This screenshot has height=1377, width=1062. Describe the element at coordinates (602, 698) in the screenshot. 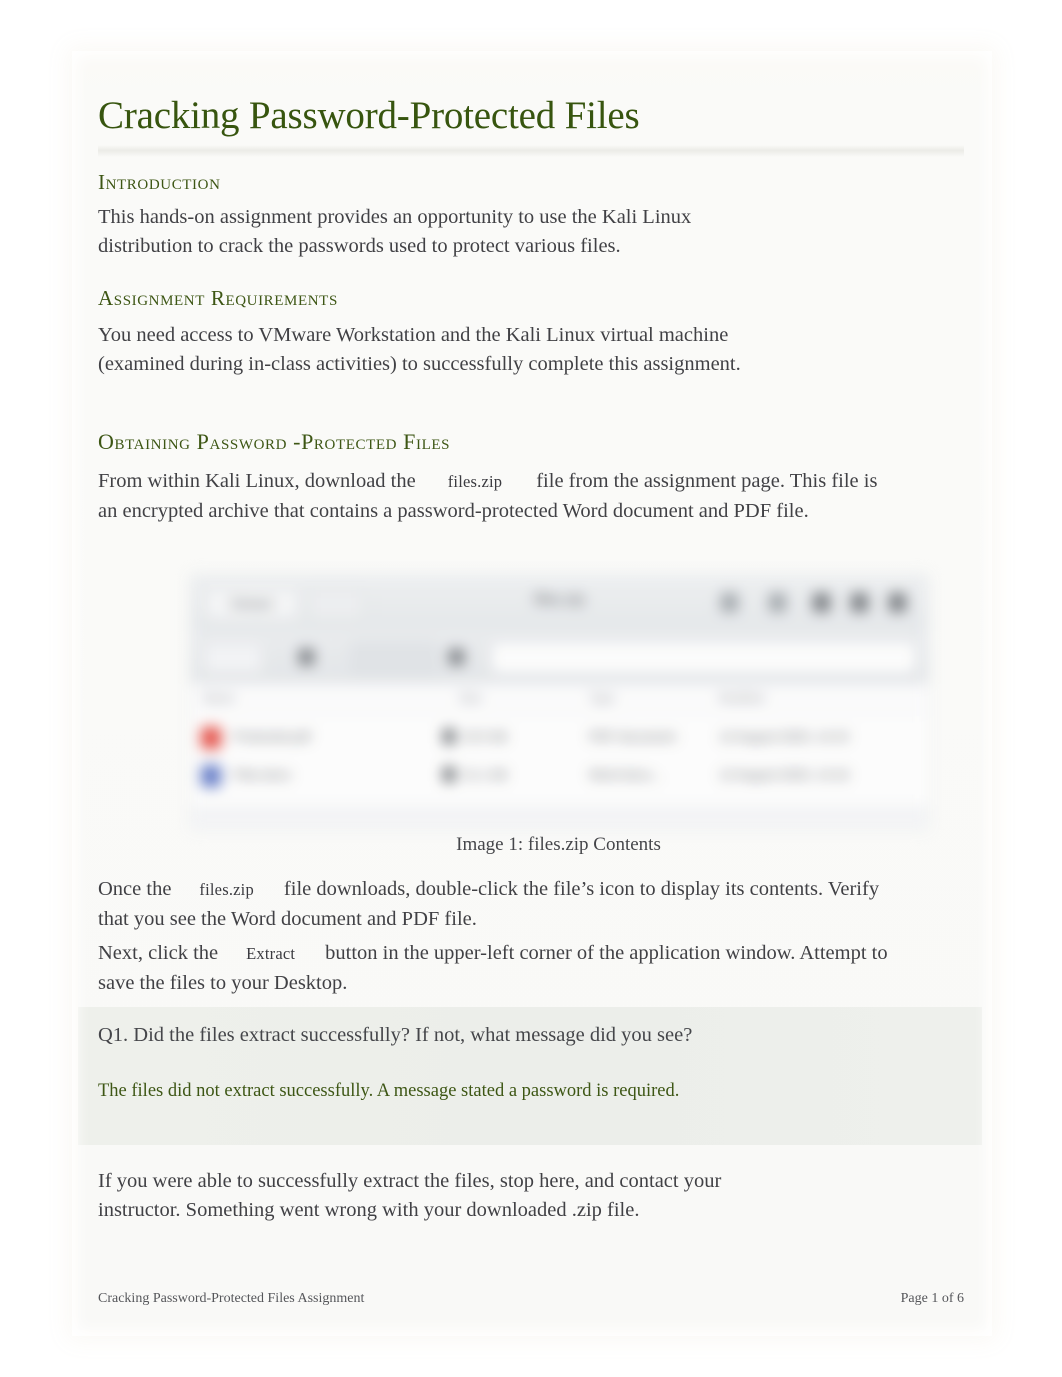

I see `column-header-type: Type` at that location.